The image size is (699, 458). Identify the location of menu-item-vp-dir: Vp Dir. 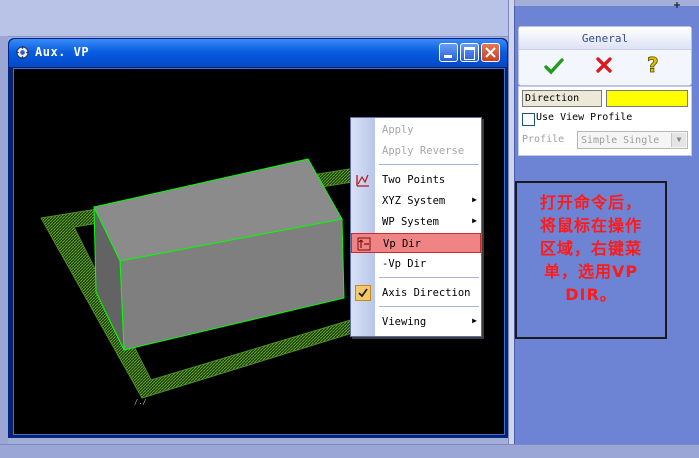
(416, 243).